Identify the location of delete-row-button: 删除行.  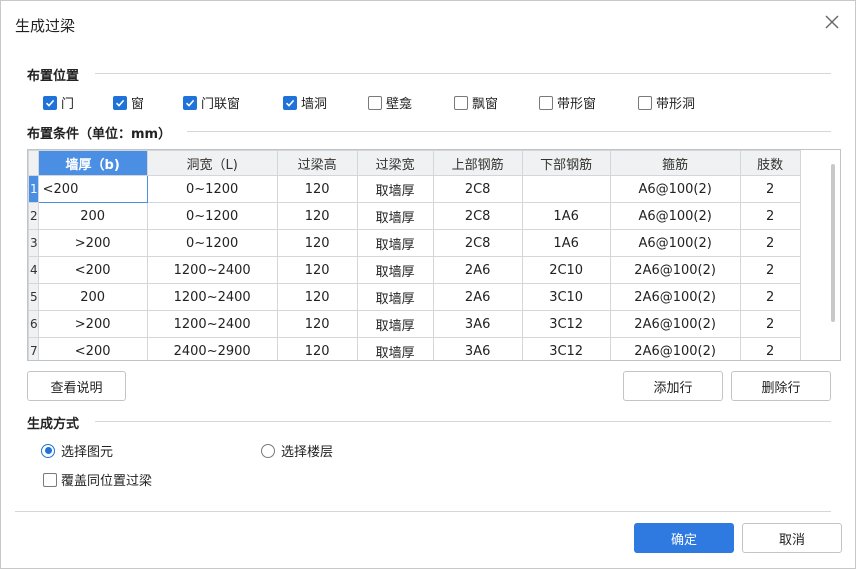
(781, 386).